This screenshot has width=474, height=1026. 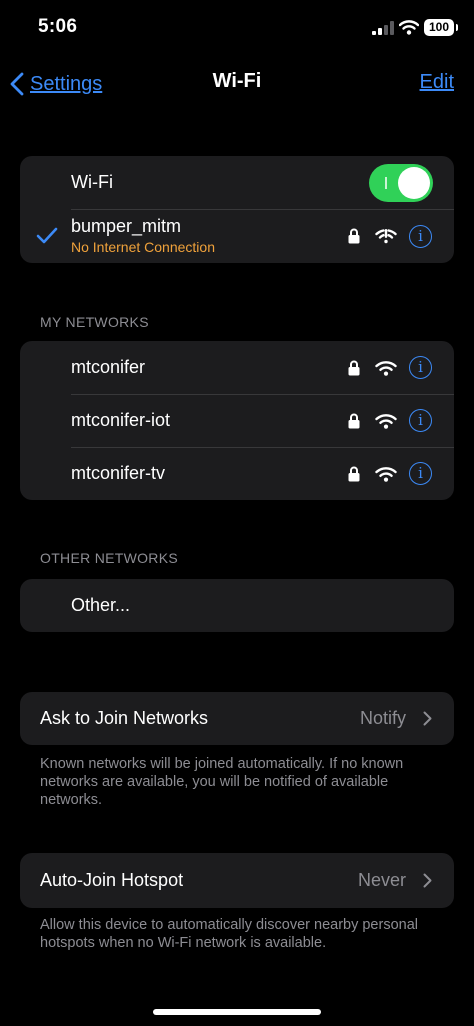 What do you see at coordinates (409, 27) in the screenshot?
I see `status-wifi-icon` at bounding box center [409, 27].